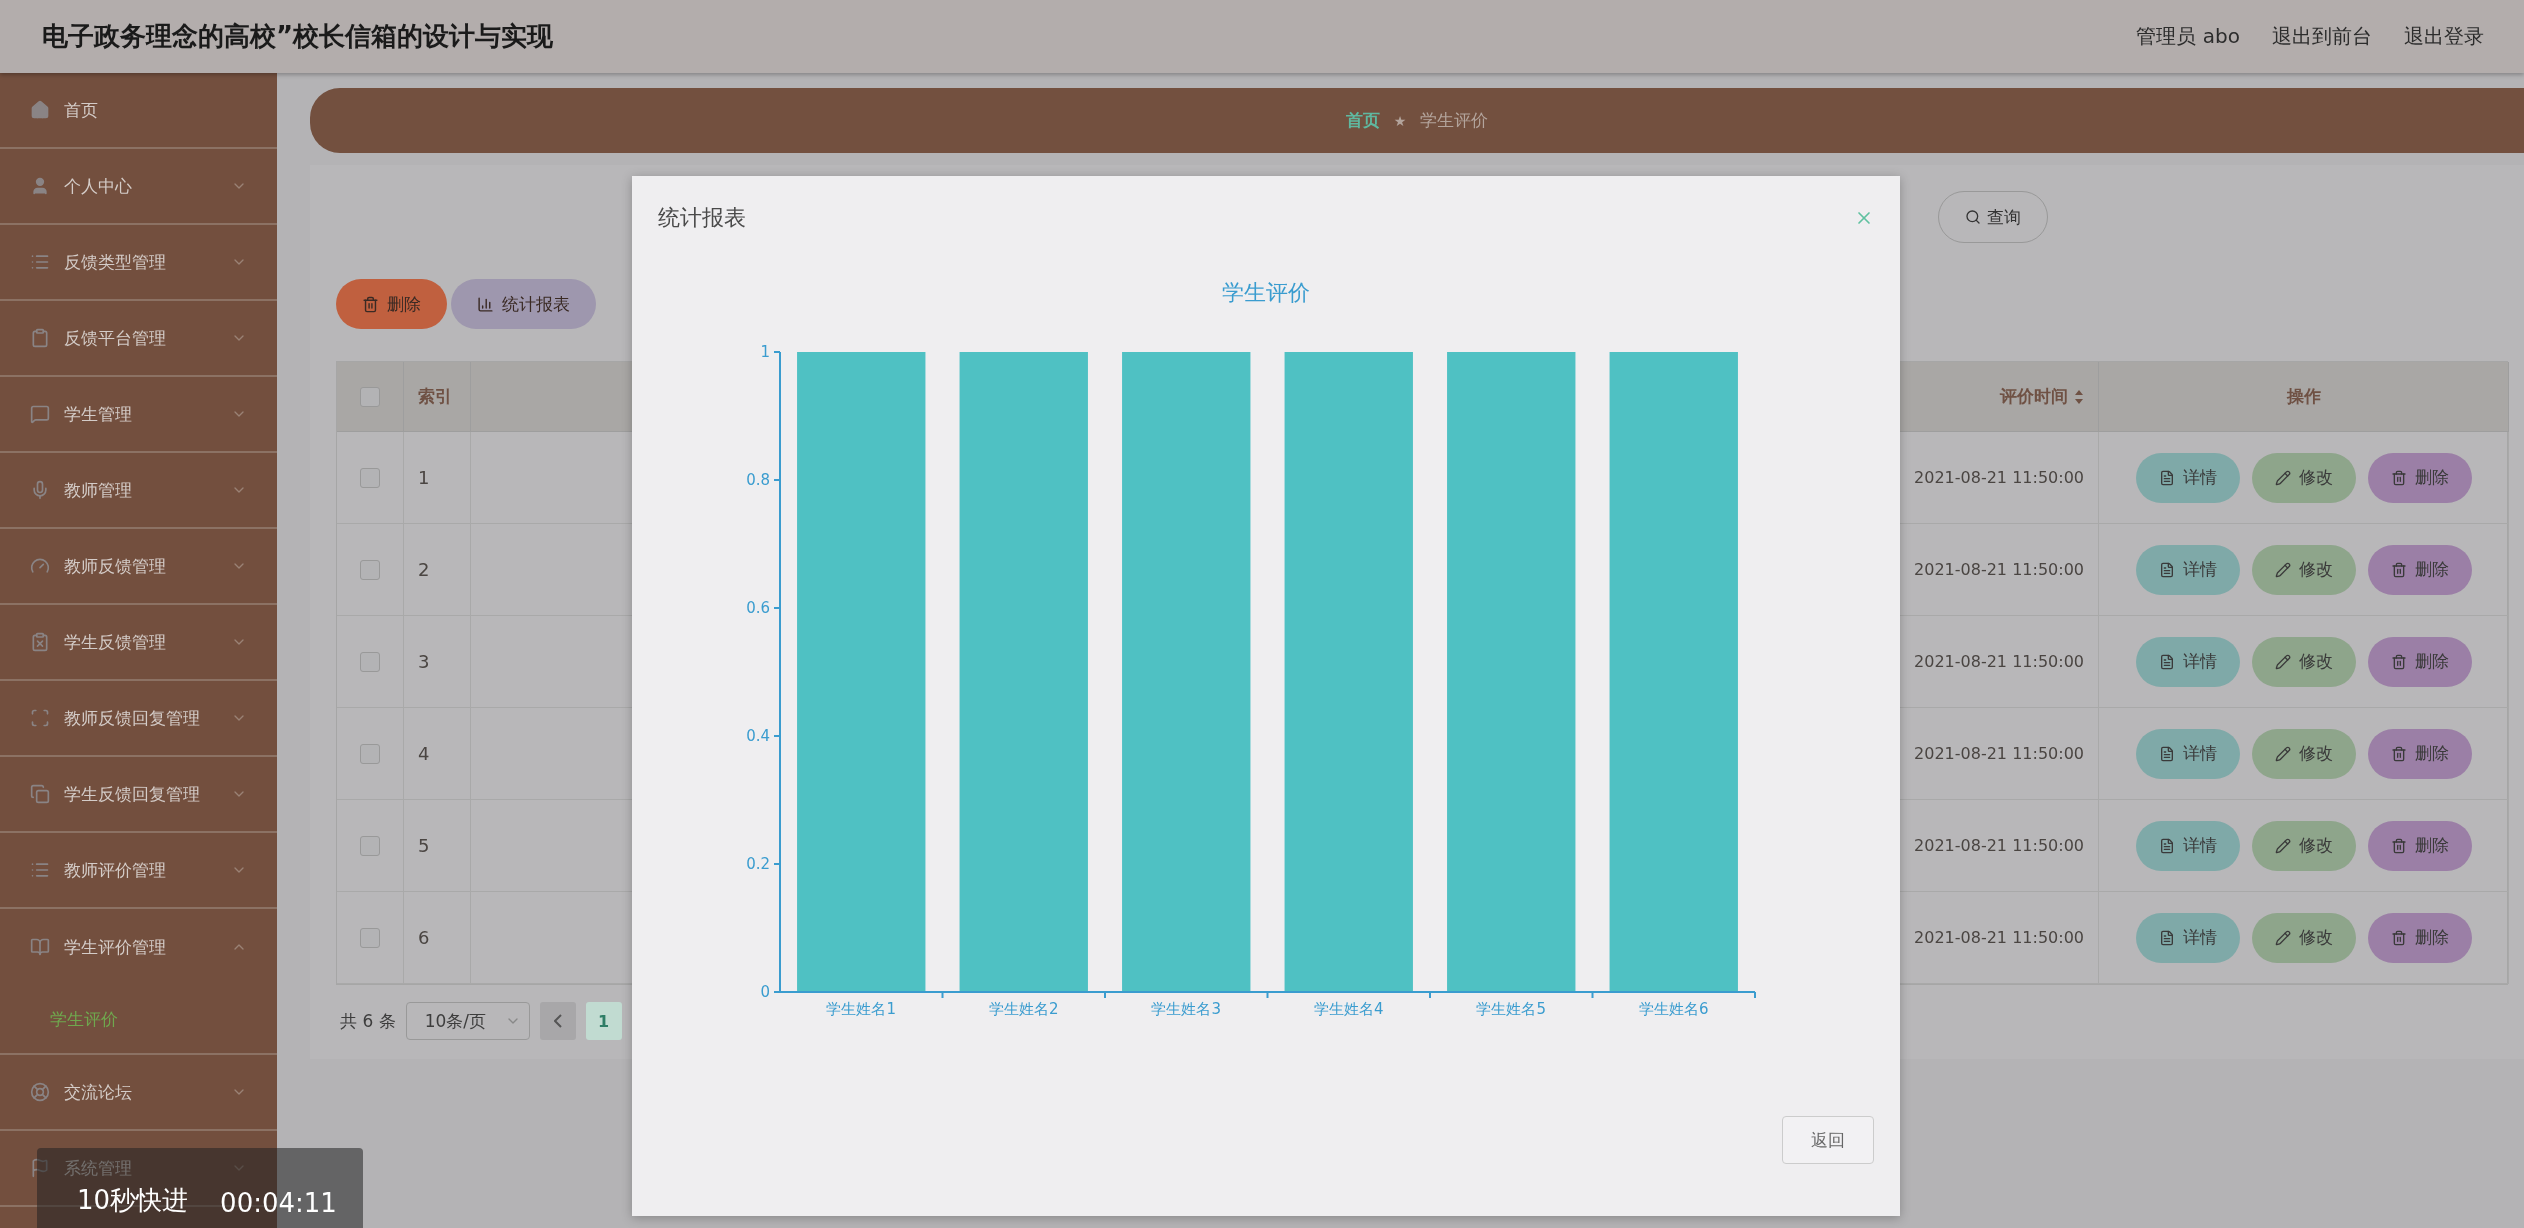 The width and height of the screenshot is (2524, 1228). Describe the element at coordinates (40, 947) in the screenshot. I see `book-icon` at that location.